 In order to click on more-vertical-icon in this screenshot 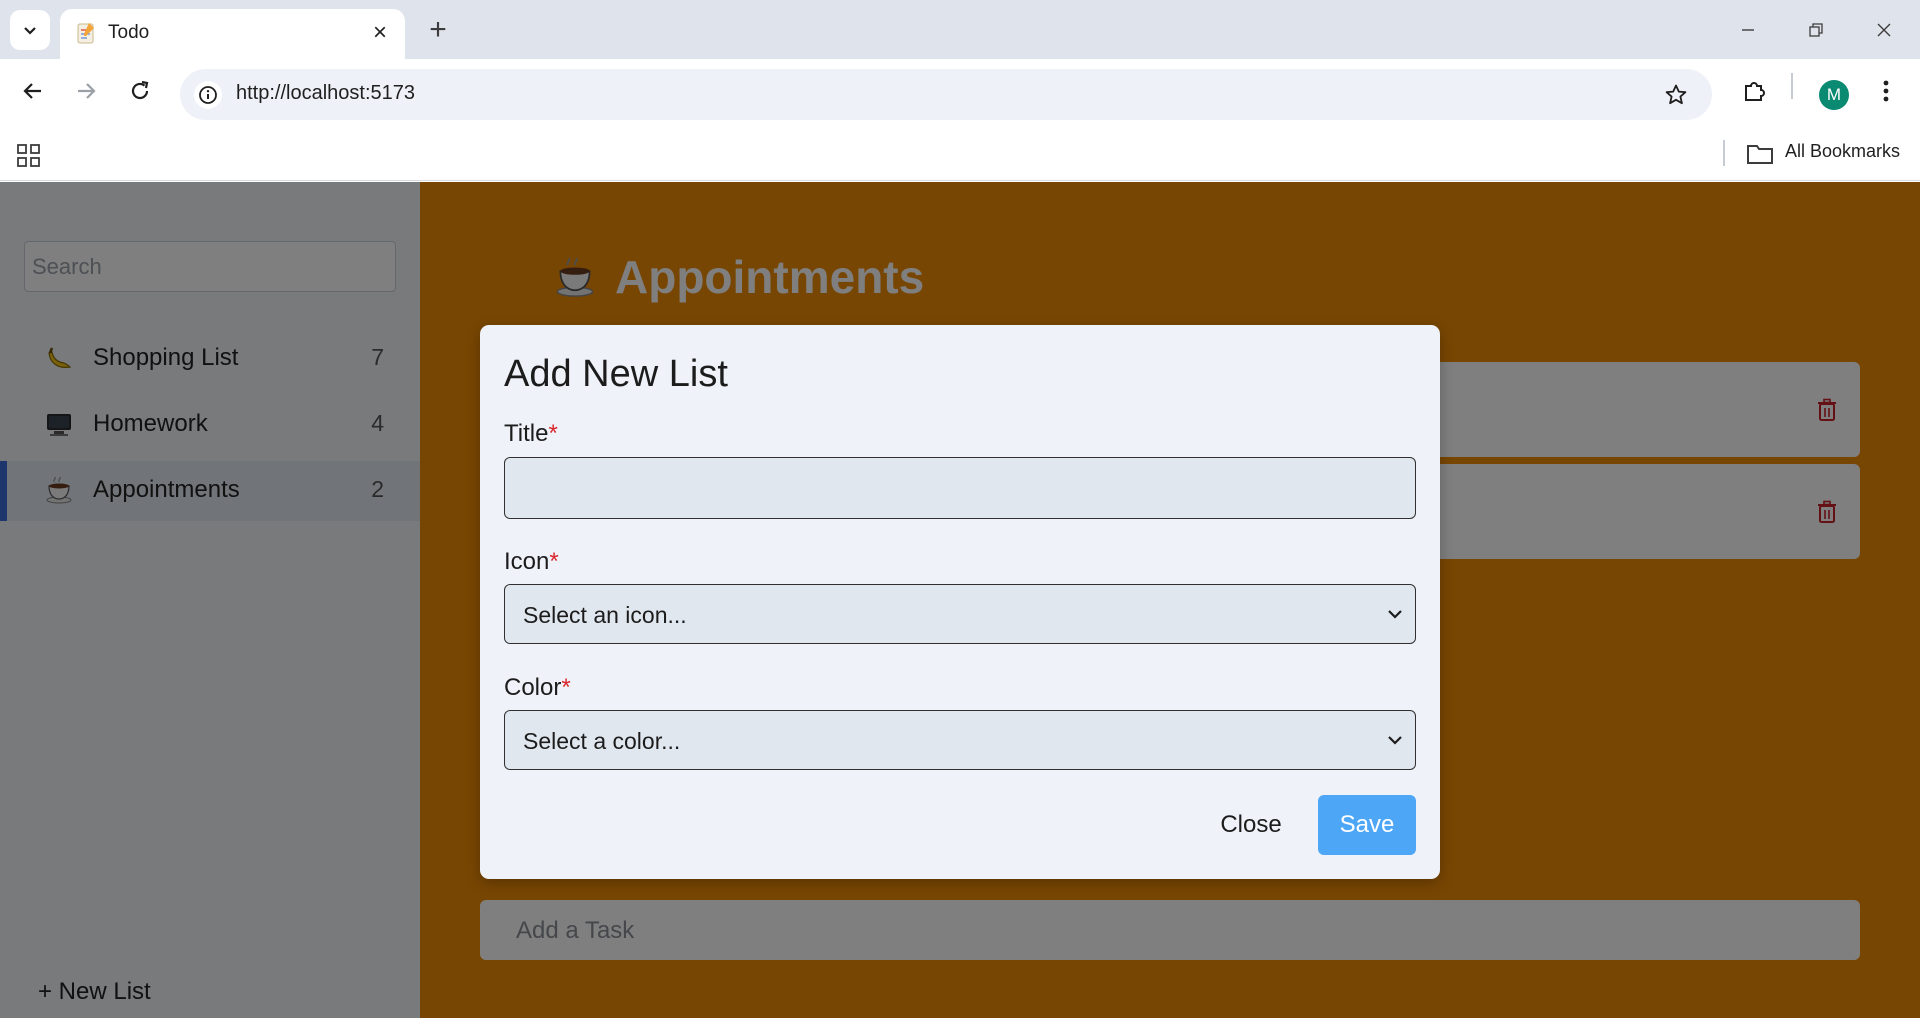, I will do `click(1886, 91)`.